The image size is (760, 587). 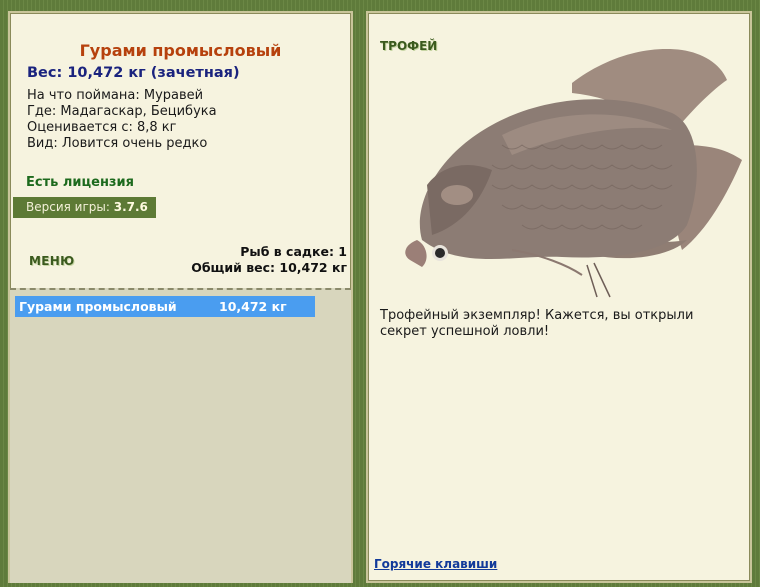 I want to click on fish-place: Где: Мадагаскар, Бецибука, so click(x=122, y=111).